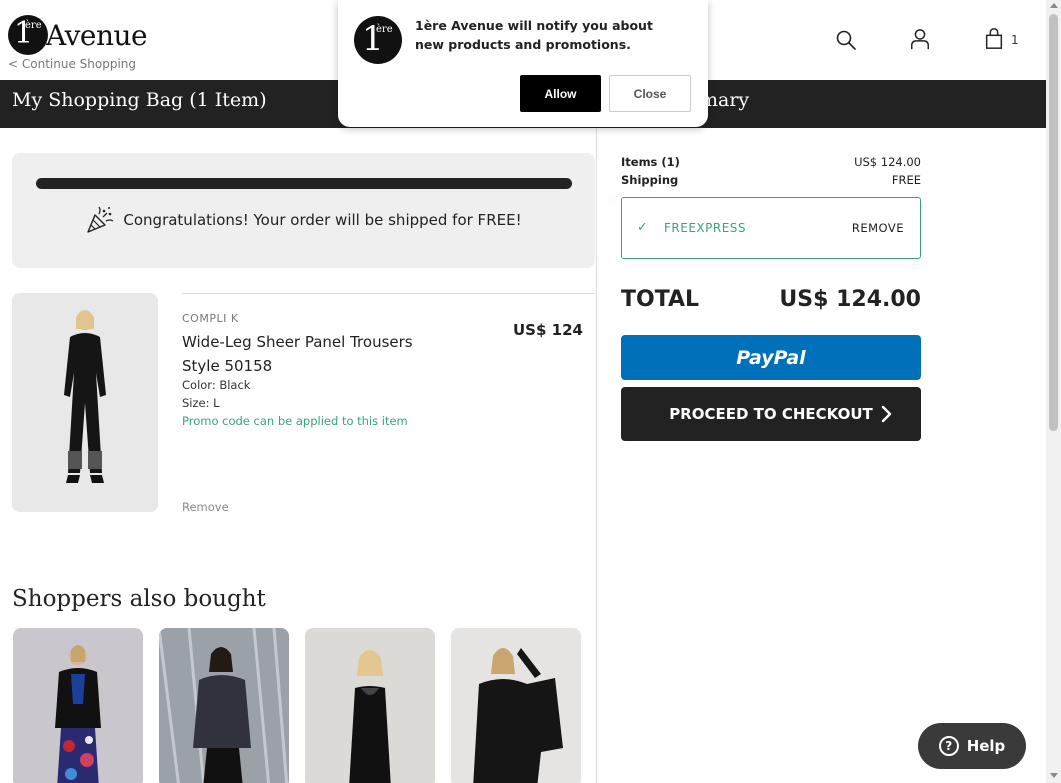 The image size is (1061, 783). I want to click on chevron-right-icon, so click(886, 414).